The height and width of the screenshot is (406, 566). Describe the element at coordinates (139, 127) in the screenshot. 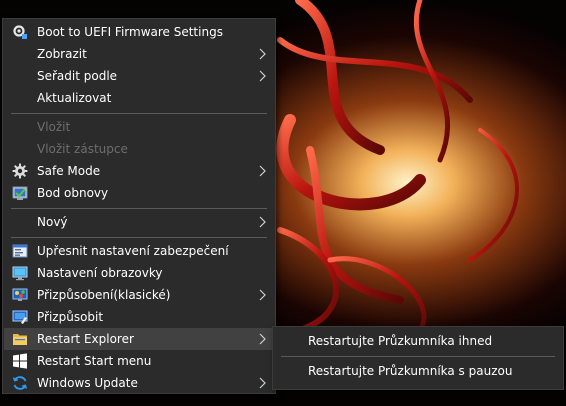

I see `menu-item-vlozit: Vložit` at that location.